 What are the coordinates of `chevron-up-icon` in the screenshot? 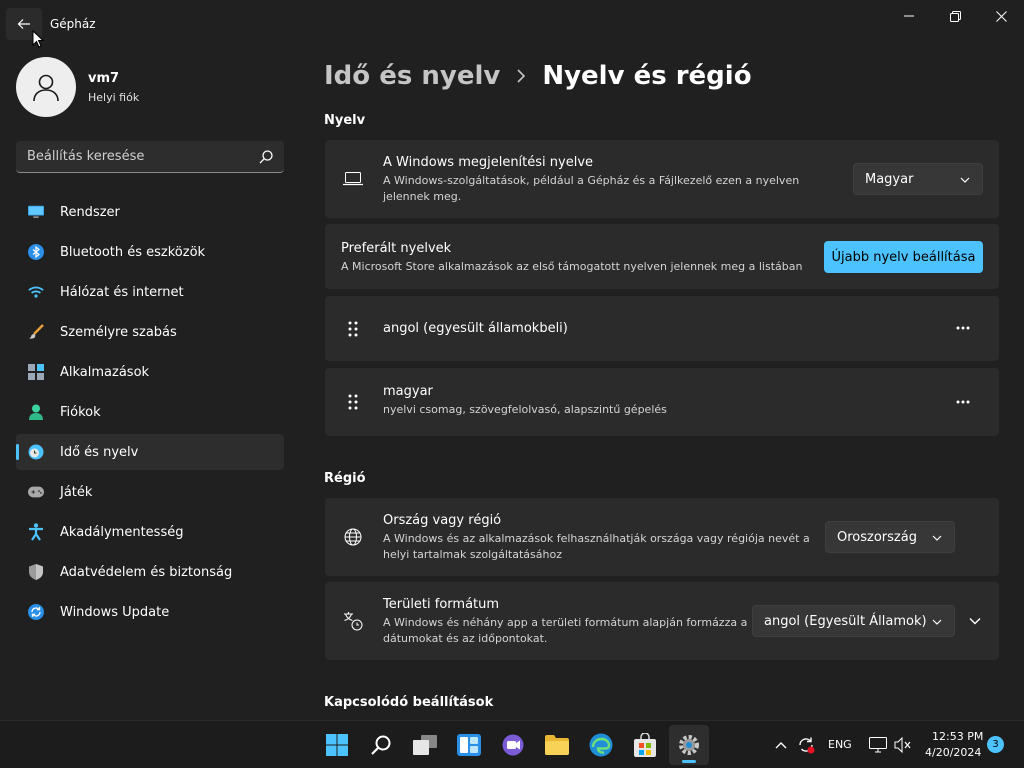 It's located at (781, 745).